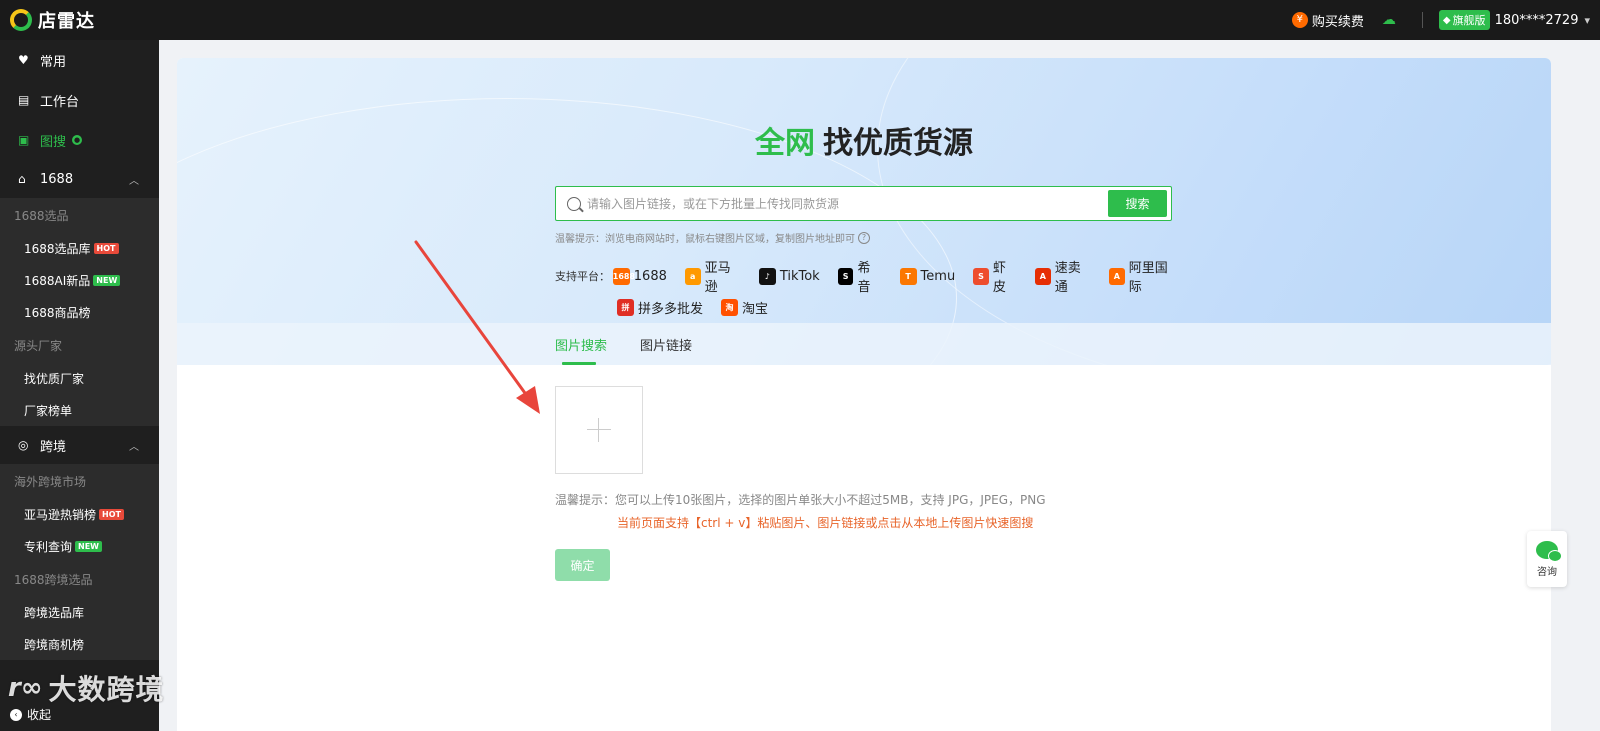 The image size is (1600, 731). I want to click on platform-logo-icon: 拼, so click(625, 307).